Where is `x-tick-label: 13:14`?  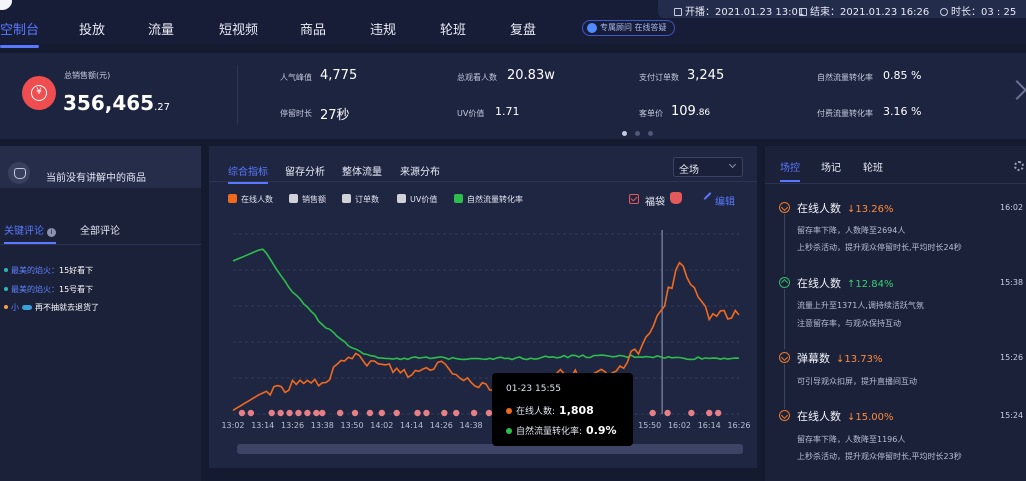 x-tick-label: 13:14 is located at coordinates (262, 425).